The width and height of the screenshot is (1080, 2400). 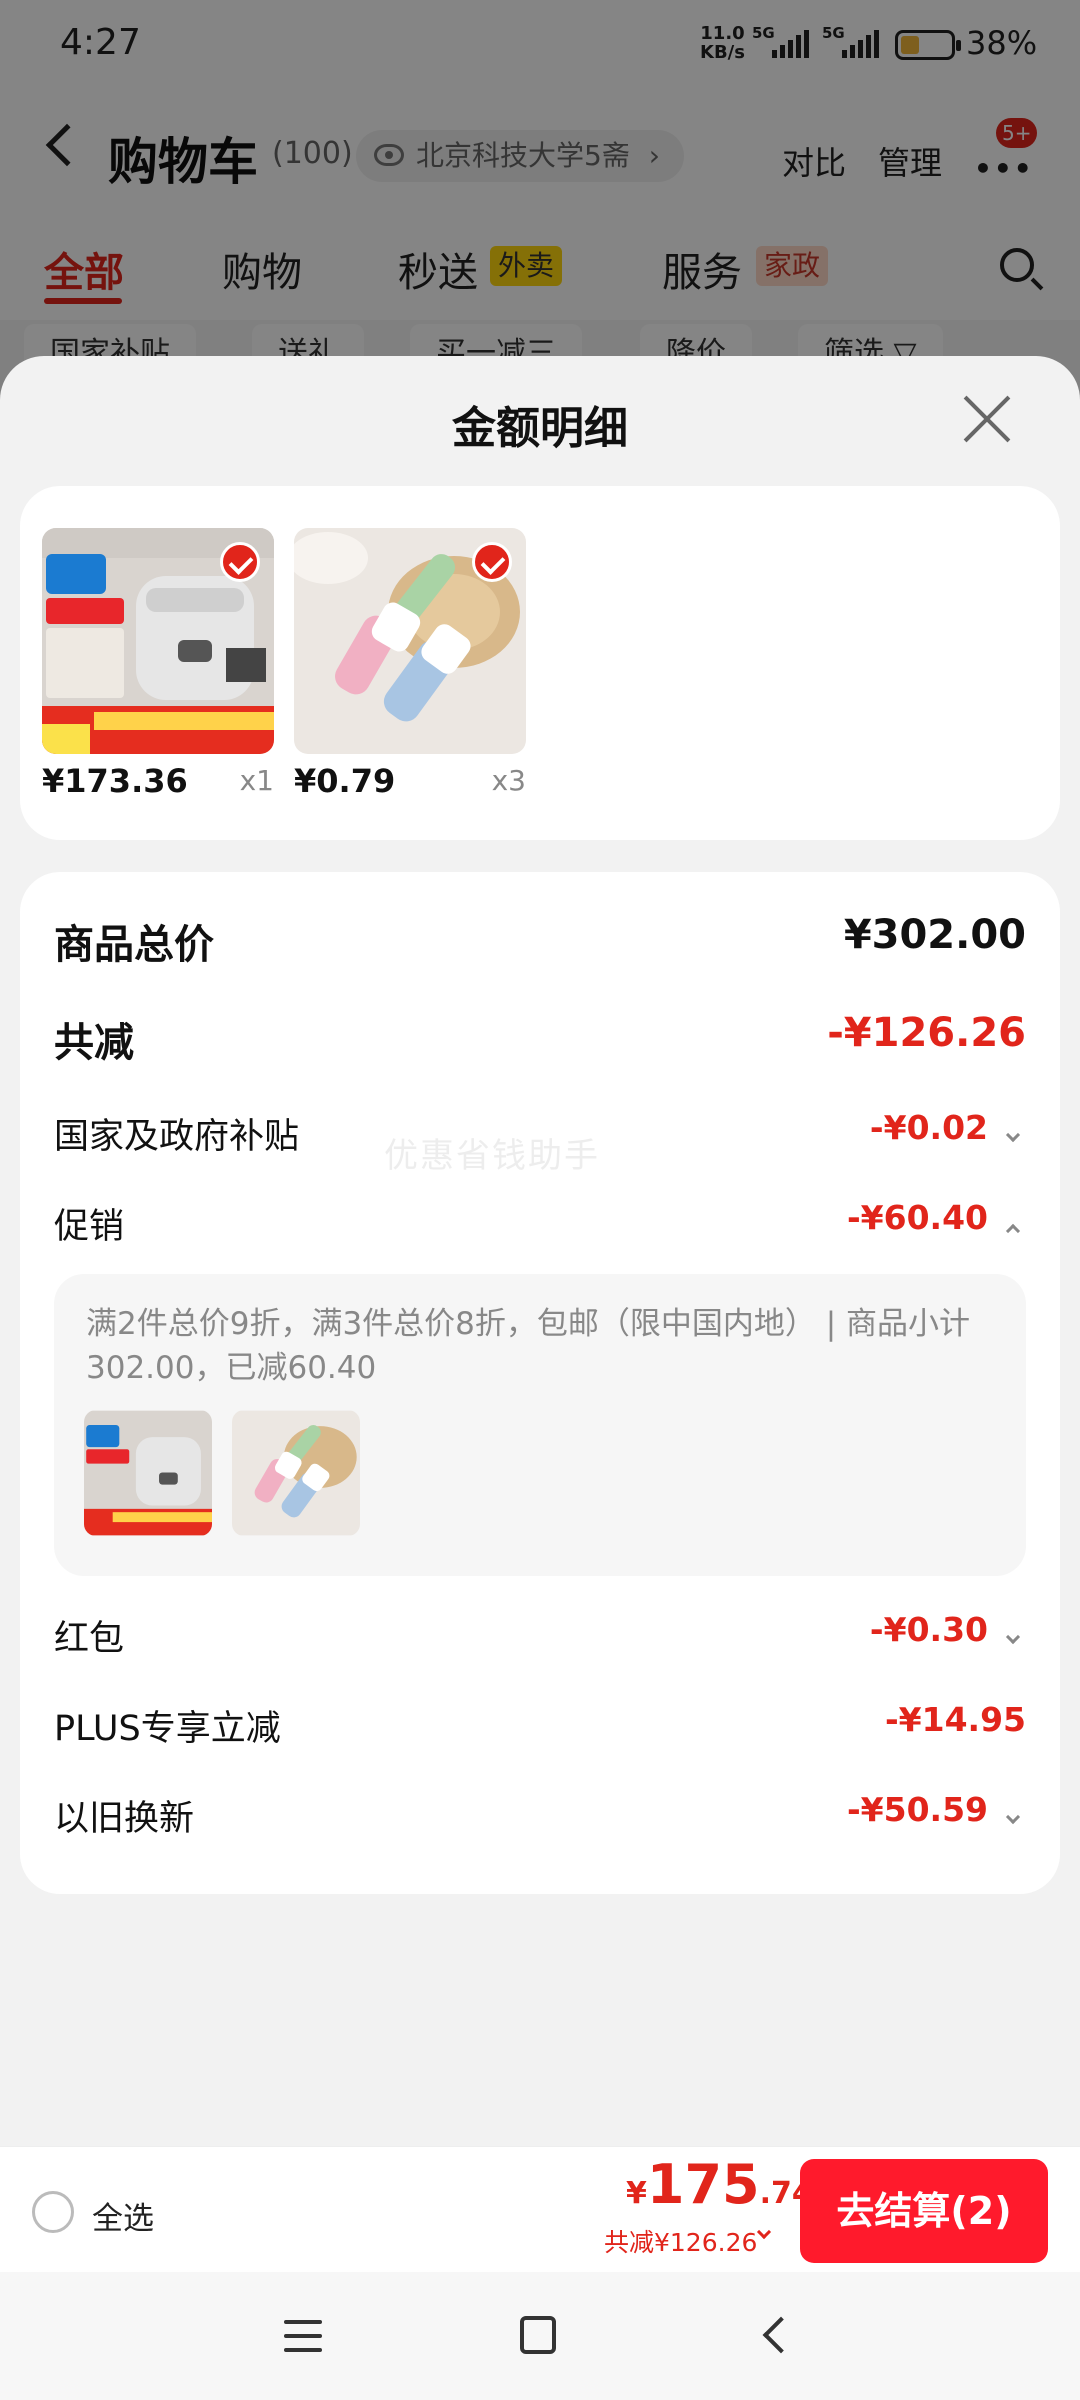 I want to click on row-total-price: 商品总价 ¥302.00, so click(x=540, y=942).